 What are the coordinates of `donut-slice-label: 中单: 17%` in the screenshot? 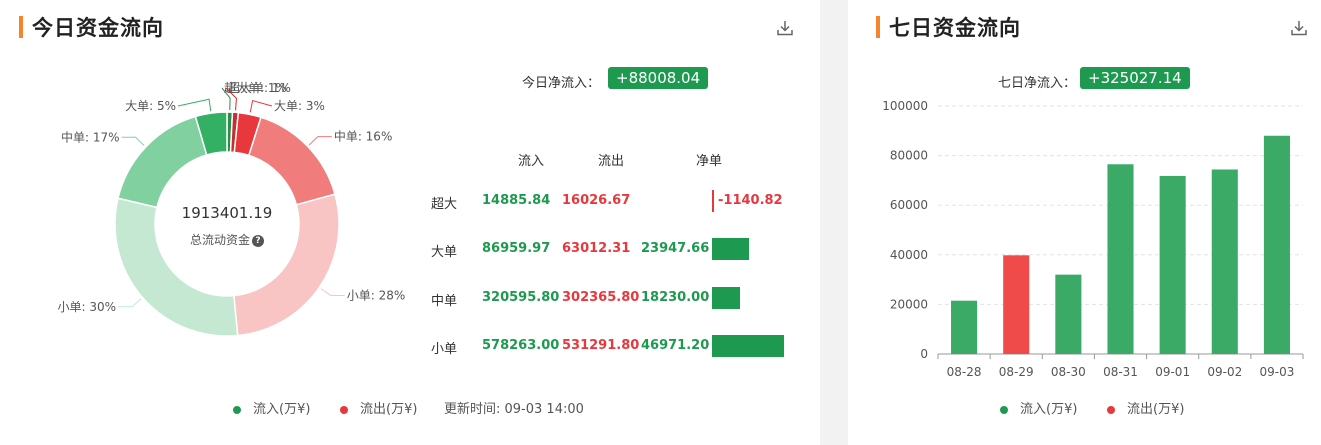 It's located at (90, 136).